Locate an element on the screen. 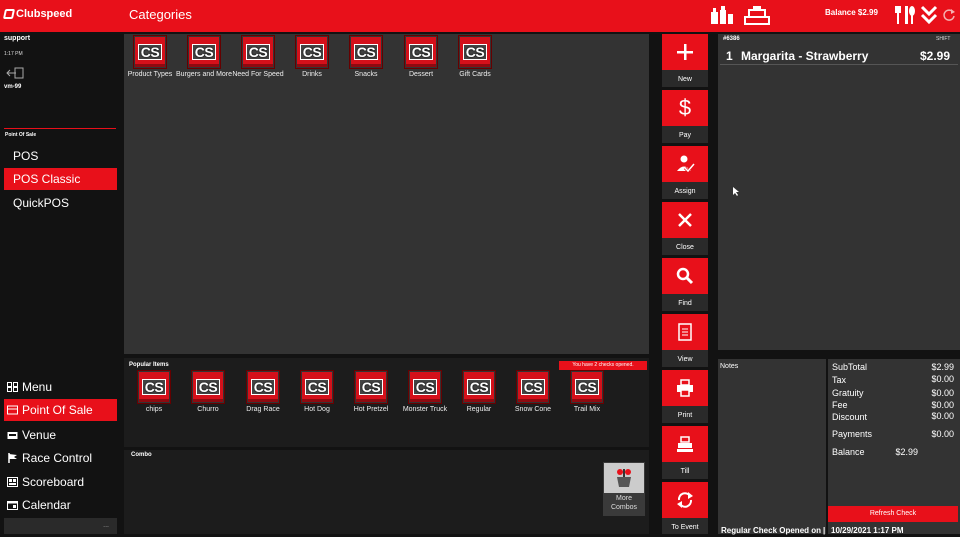 This screenshot has width=960, height=537. clubspeed-logo: Clubspeed is located at coordinates (37, 14).